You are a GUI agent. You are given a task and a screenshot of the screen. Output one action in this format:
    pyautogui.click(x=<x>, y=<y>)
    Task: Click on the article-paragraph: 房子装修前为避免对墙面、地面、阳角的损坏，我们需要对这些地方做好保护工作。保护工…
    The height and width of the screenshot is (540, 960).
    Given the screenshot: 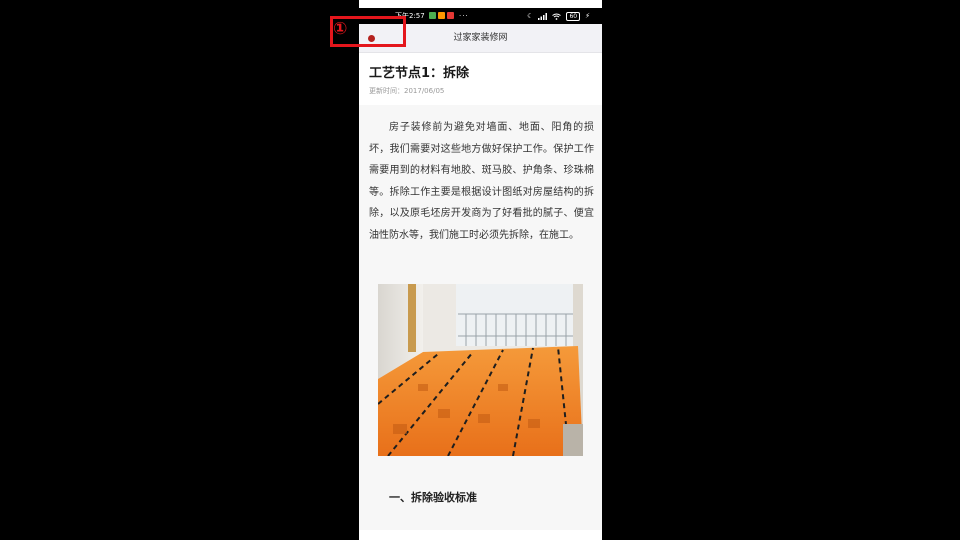 What is the action you would take?
    pyautogui.click(x=481, y=181)
    